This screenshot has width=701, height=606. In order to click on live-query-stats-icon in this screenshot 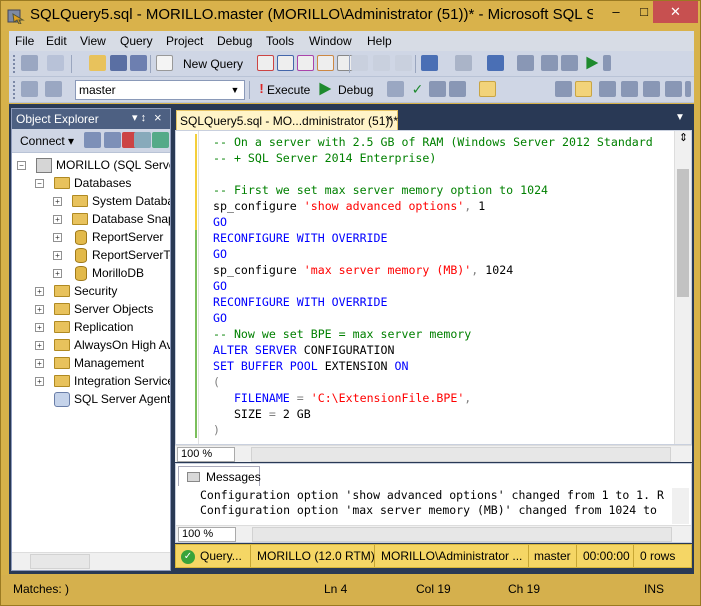, I will do `click(583, 89)`.